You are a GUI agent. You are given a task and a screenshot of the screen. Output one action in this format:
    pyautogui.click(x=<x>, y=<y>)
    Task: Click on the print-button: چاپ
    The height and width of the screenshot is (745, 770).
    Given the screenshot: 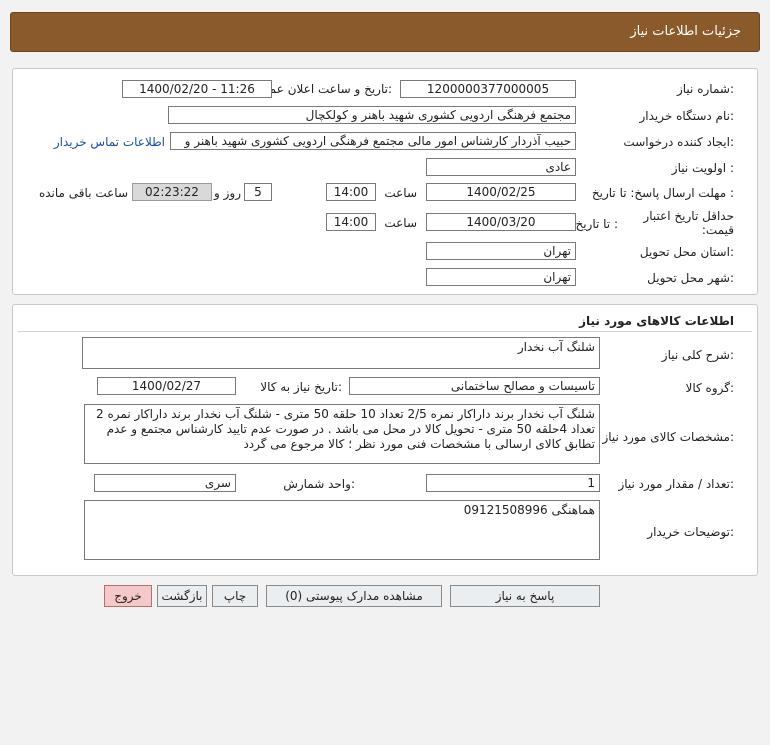 What is the action you would take?
    pyautogui.click(x=235, y=596)
    